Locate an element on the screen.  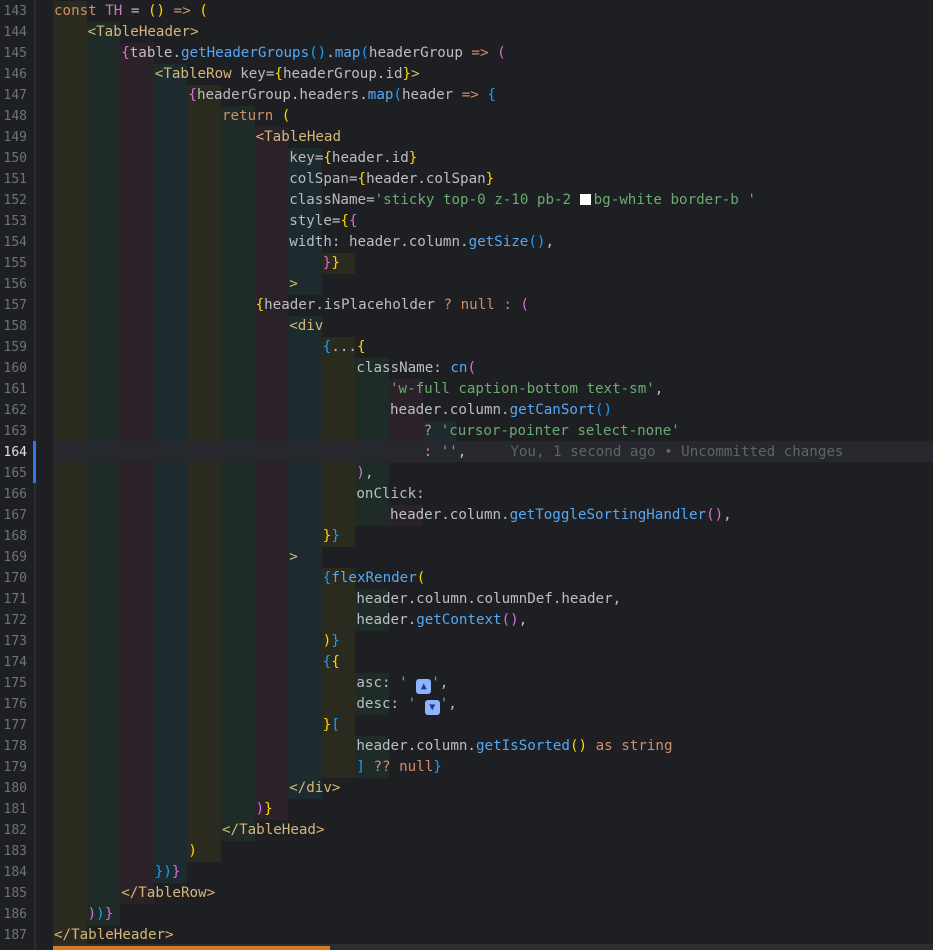
code-text: ? 'cursor-pointer select-none' is located at coordinates (552, 431).